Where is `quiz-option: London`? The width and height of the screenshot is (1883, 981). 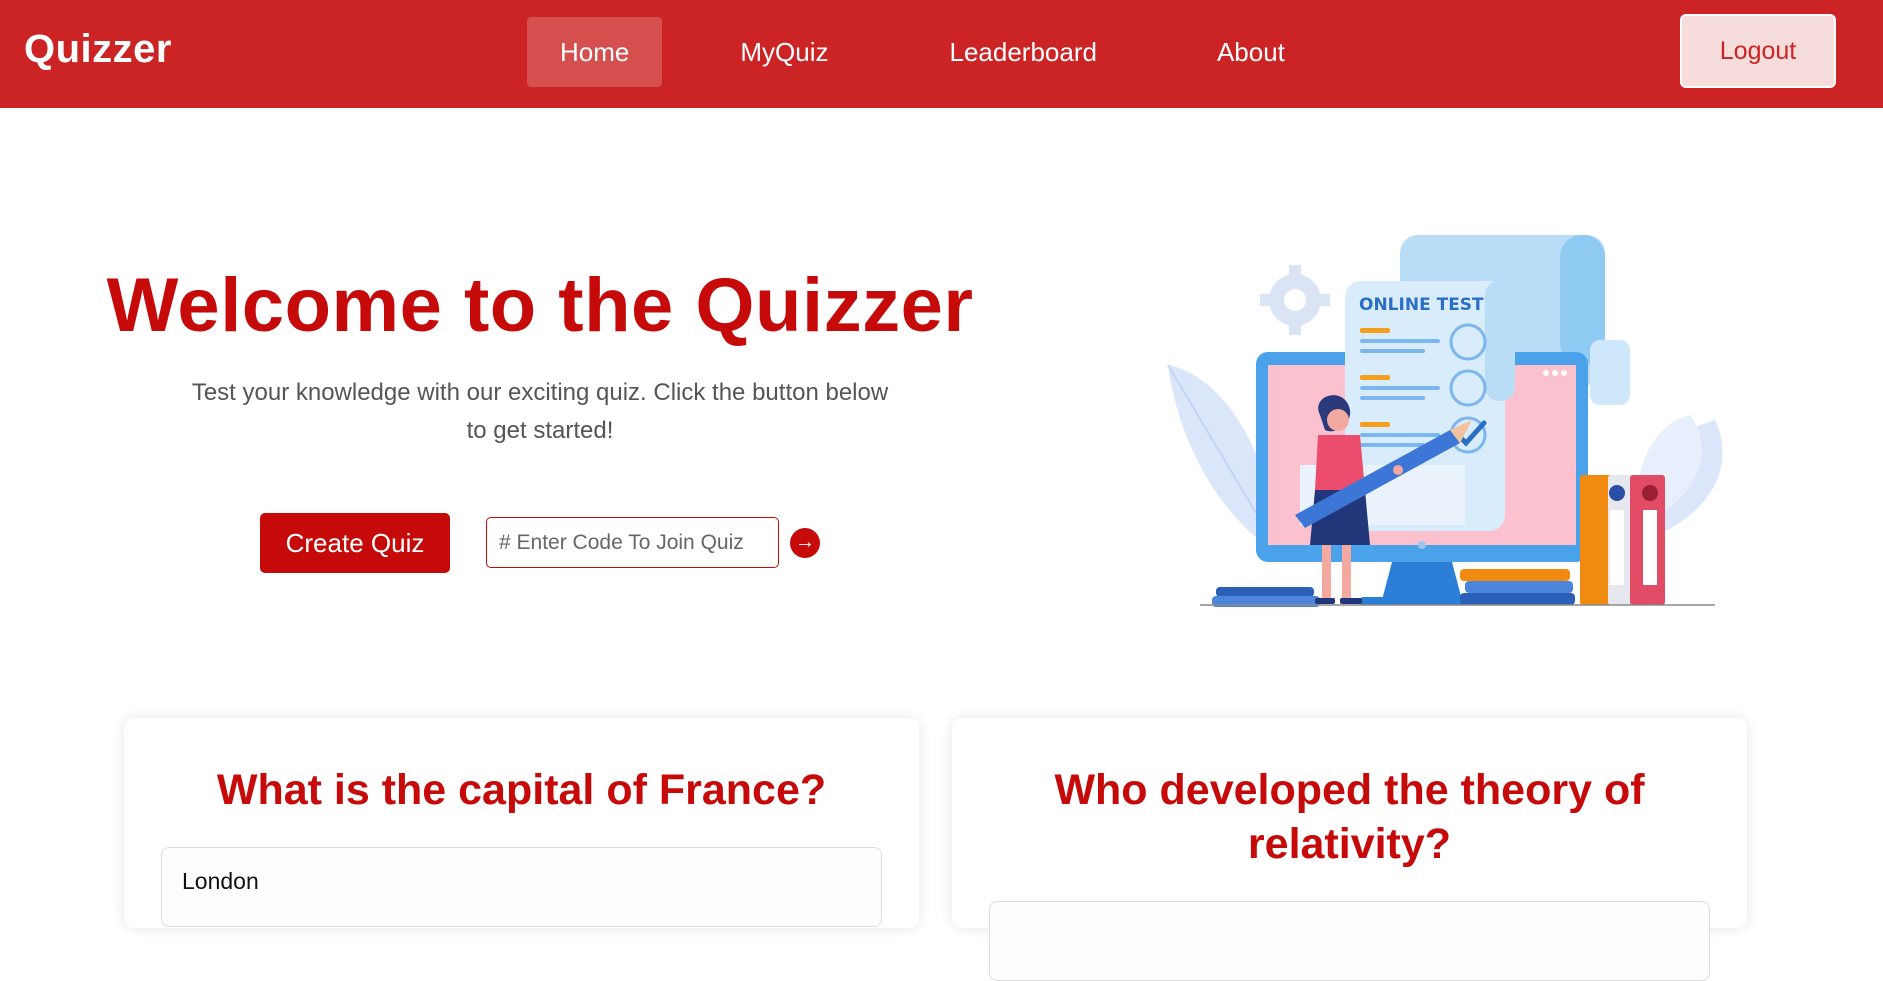
quiz-option: London is located at coordinates (521, 887).